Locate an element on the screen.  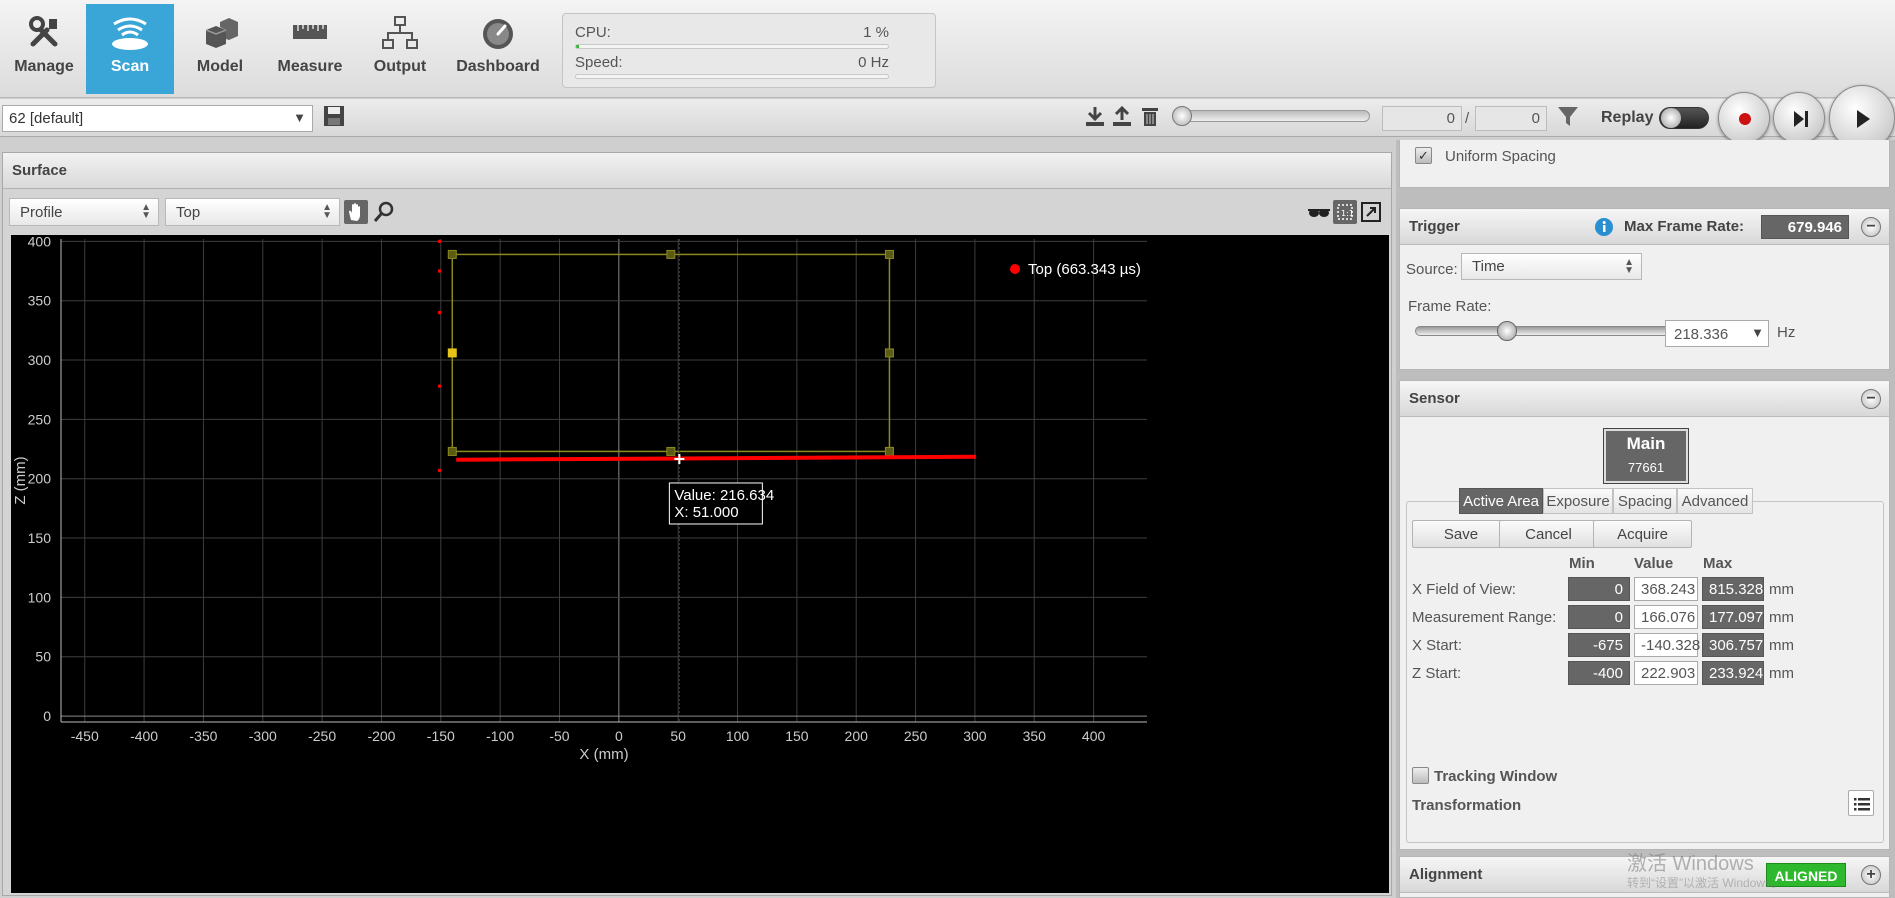
uniform-spacing-checkbox: ✓ is located at coordinates (1423, 155).